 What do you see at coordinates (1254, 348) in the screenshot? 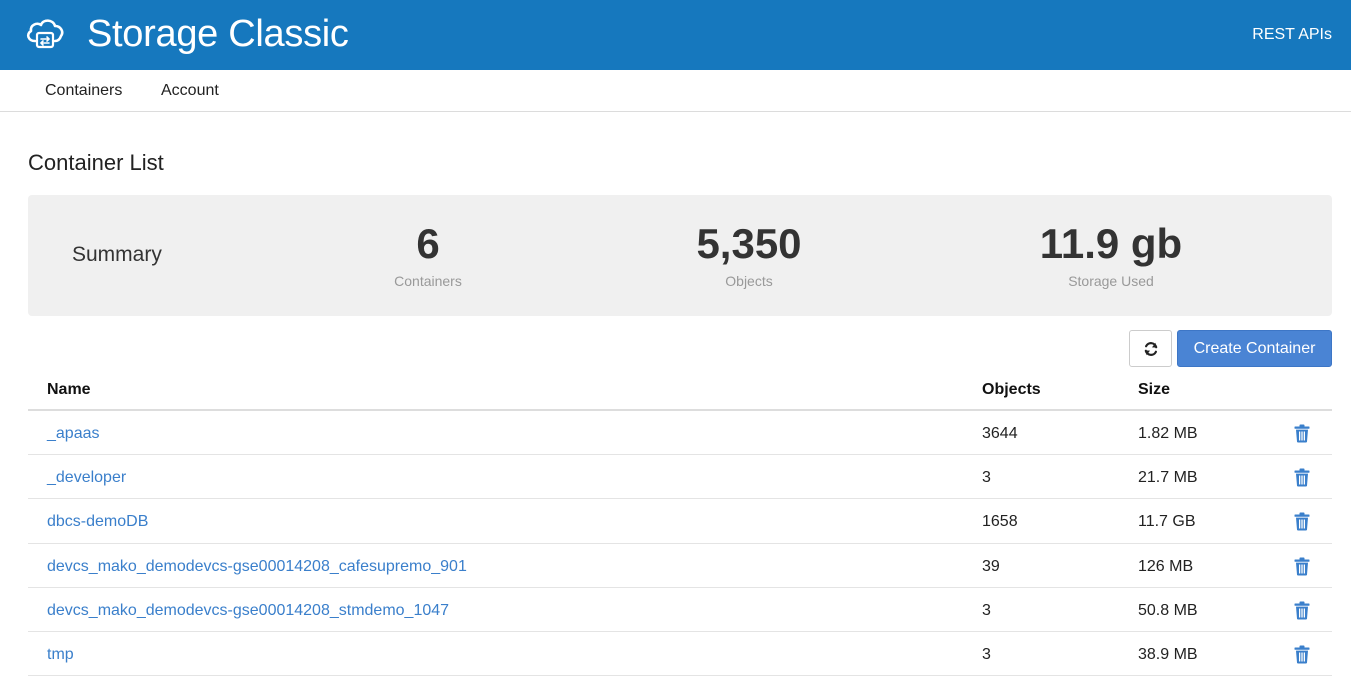
I see `create-container-button: Create Container` at bounding box center [1254, 348].